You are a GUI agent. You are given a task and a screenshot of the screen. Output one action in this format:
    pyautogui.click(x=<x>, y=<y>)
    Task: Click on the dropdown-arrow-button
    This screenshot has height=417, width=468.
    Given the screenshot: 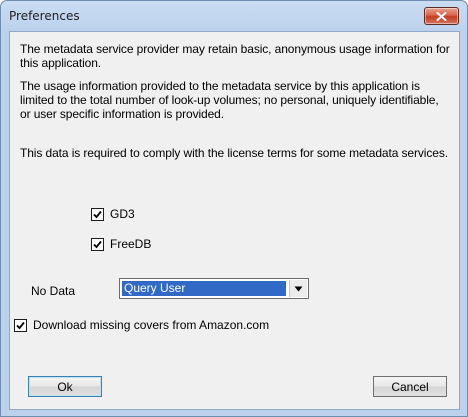 What is the action you would take?
    pyautogui.click(x=298, y=288)
    